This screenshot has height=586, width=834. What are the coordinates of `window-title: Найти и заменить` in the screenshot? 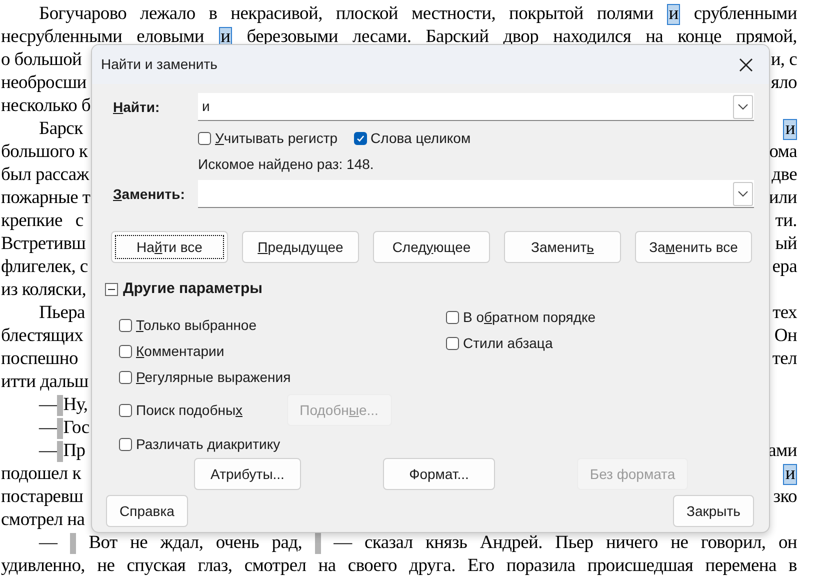 It's located at (159, 64).